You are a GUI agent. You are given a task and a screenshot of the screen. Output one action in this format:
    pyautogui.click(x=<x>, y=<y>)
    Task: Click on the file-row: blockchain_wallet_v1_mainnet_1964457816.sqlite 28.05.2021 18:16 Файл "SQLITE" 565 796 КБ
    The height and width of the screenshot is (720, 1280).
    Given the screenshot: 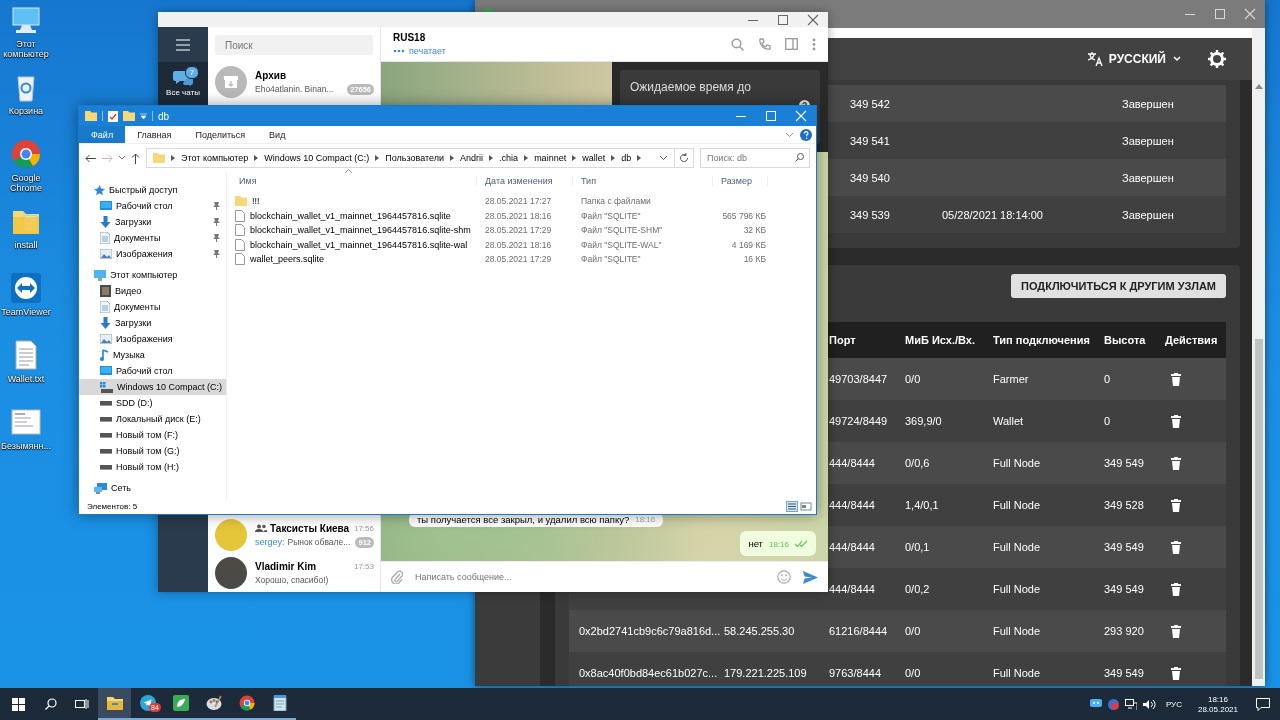 What is the action you would take?
    pyautogui.click(x=521, y=215)
    